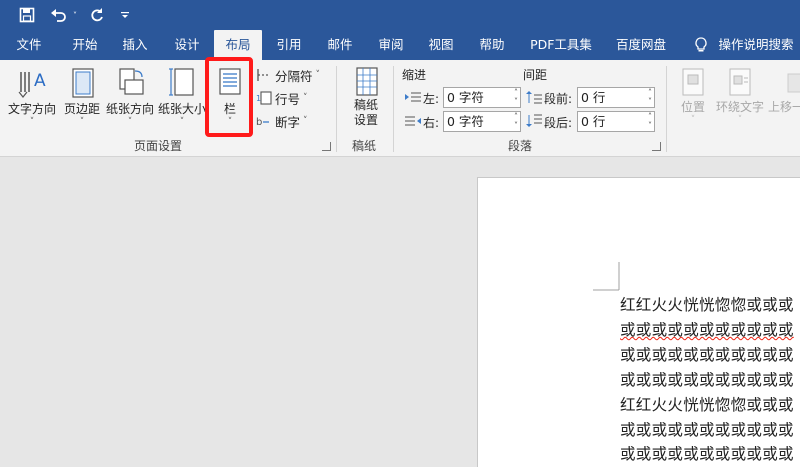  Describe the element at coordinates (31, 109) in the screenshot. I see `text-direction-label: 文字方向` at that location.